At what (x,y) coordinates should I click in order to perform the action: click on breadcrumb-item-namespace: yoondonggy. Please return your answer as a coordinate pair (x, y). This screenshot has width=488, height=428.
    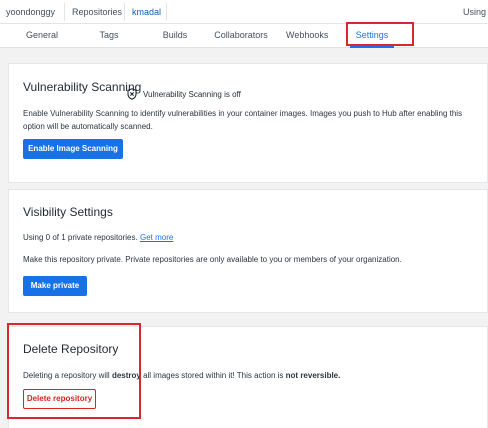
    Looking at the image, I should click on (30, 12).